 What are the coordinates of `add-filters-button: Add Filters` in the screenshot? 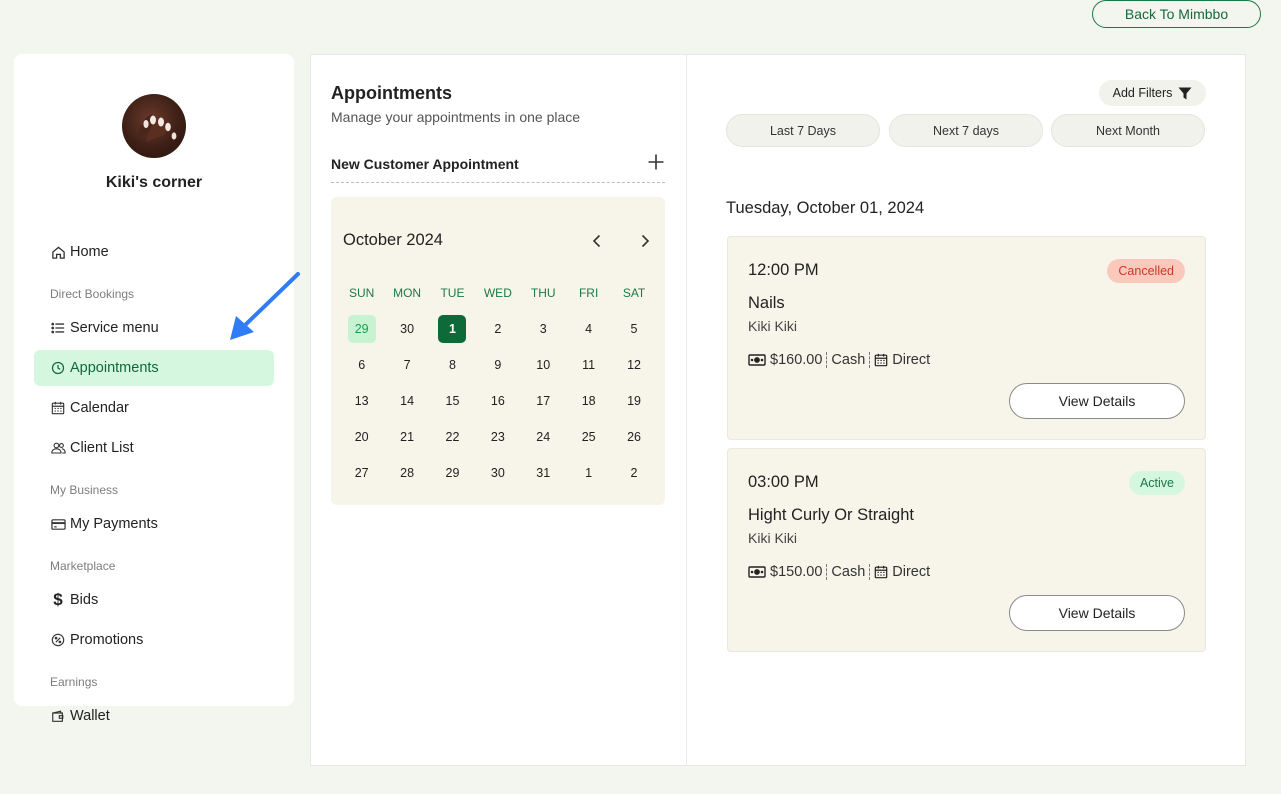 It's located at (1152, 93).